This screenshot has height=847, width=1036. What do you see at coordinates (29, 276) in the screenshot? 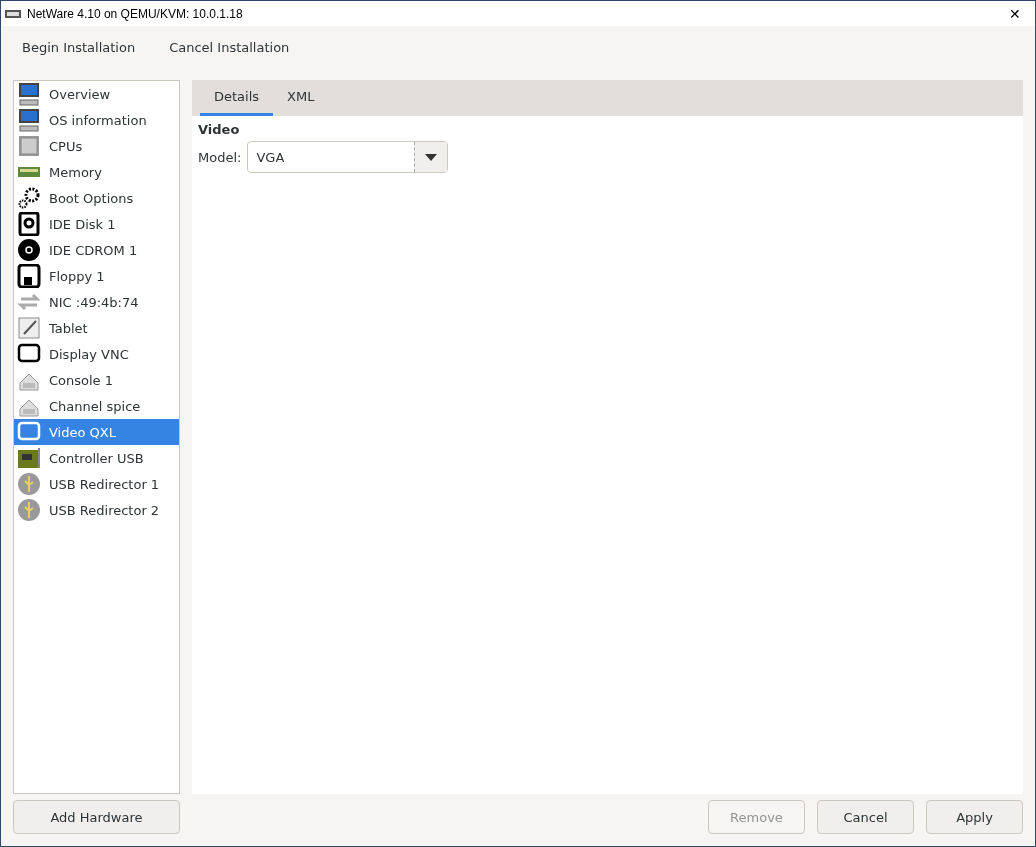
I see `floppy-icon` at bounding box center [29, 276].